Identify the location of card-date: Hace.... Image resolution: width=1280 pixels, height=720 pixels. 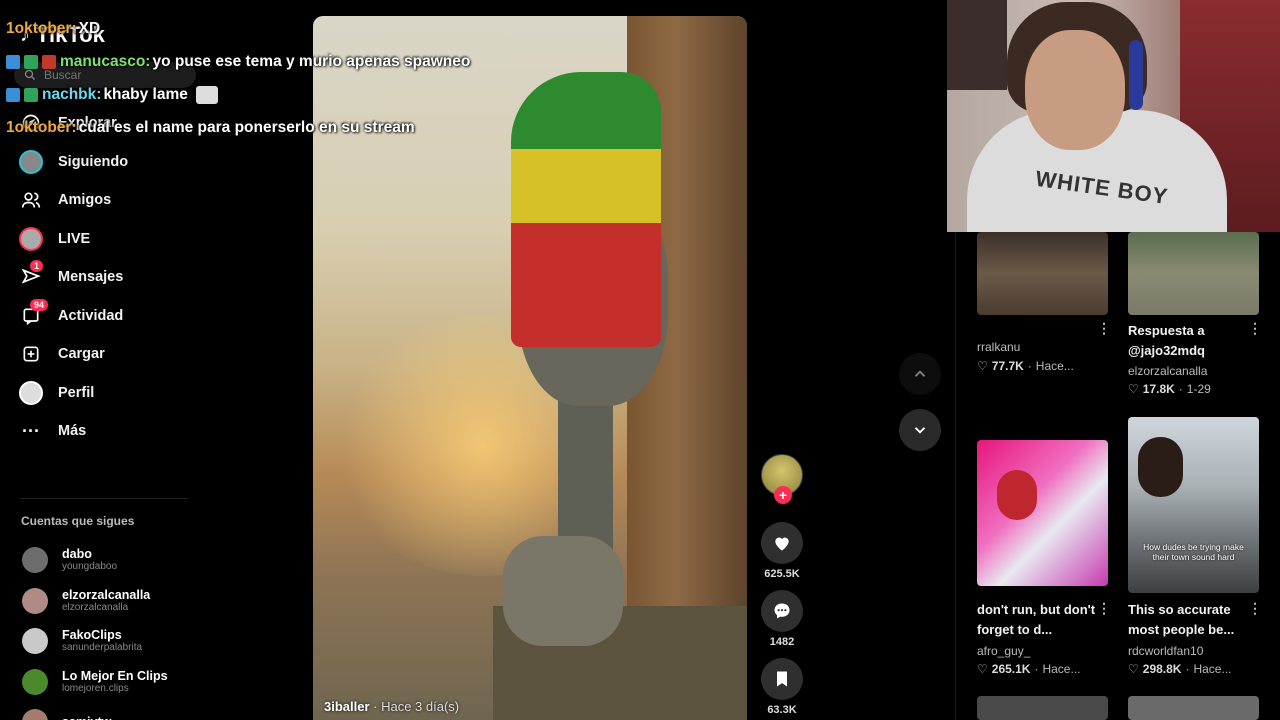
(1061, 669).